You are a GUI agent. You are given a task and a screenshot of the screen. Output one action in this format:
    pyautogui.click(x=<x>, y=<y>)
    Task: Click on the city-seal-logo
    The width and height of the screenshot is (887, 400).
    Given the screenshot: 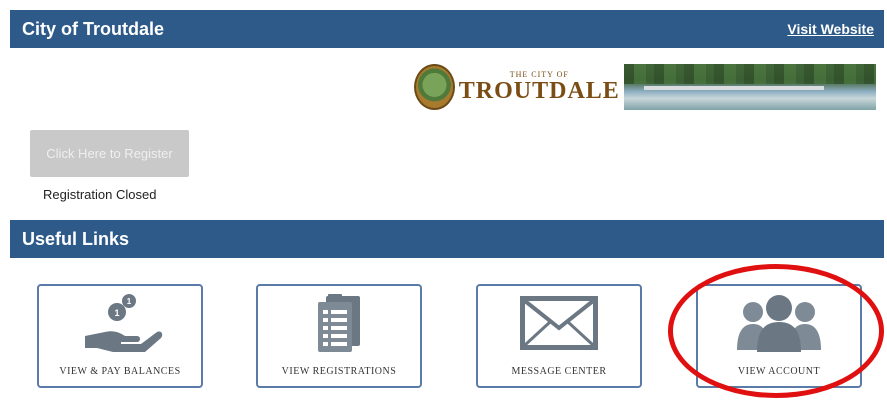 What is the action you would take?
    pyautogui.click(x=434, y=87)
    